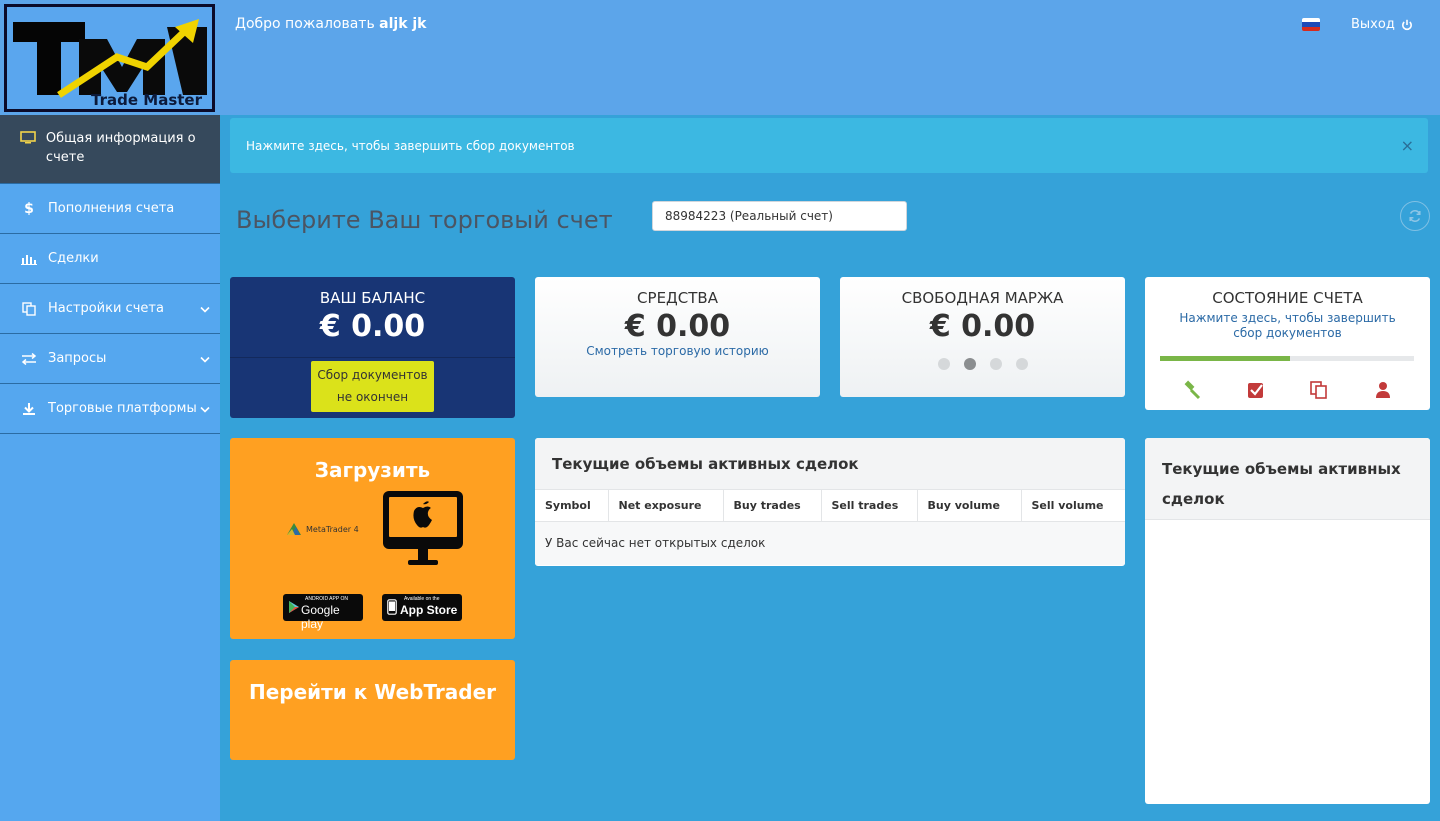  Describe the element at coordinates (969, 364) in the screenshot. I see `carousel-dot-active` at that location.